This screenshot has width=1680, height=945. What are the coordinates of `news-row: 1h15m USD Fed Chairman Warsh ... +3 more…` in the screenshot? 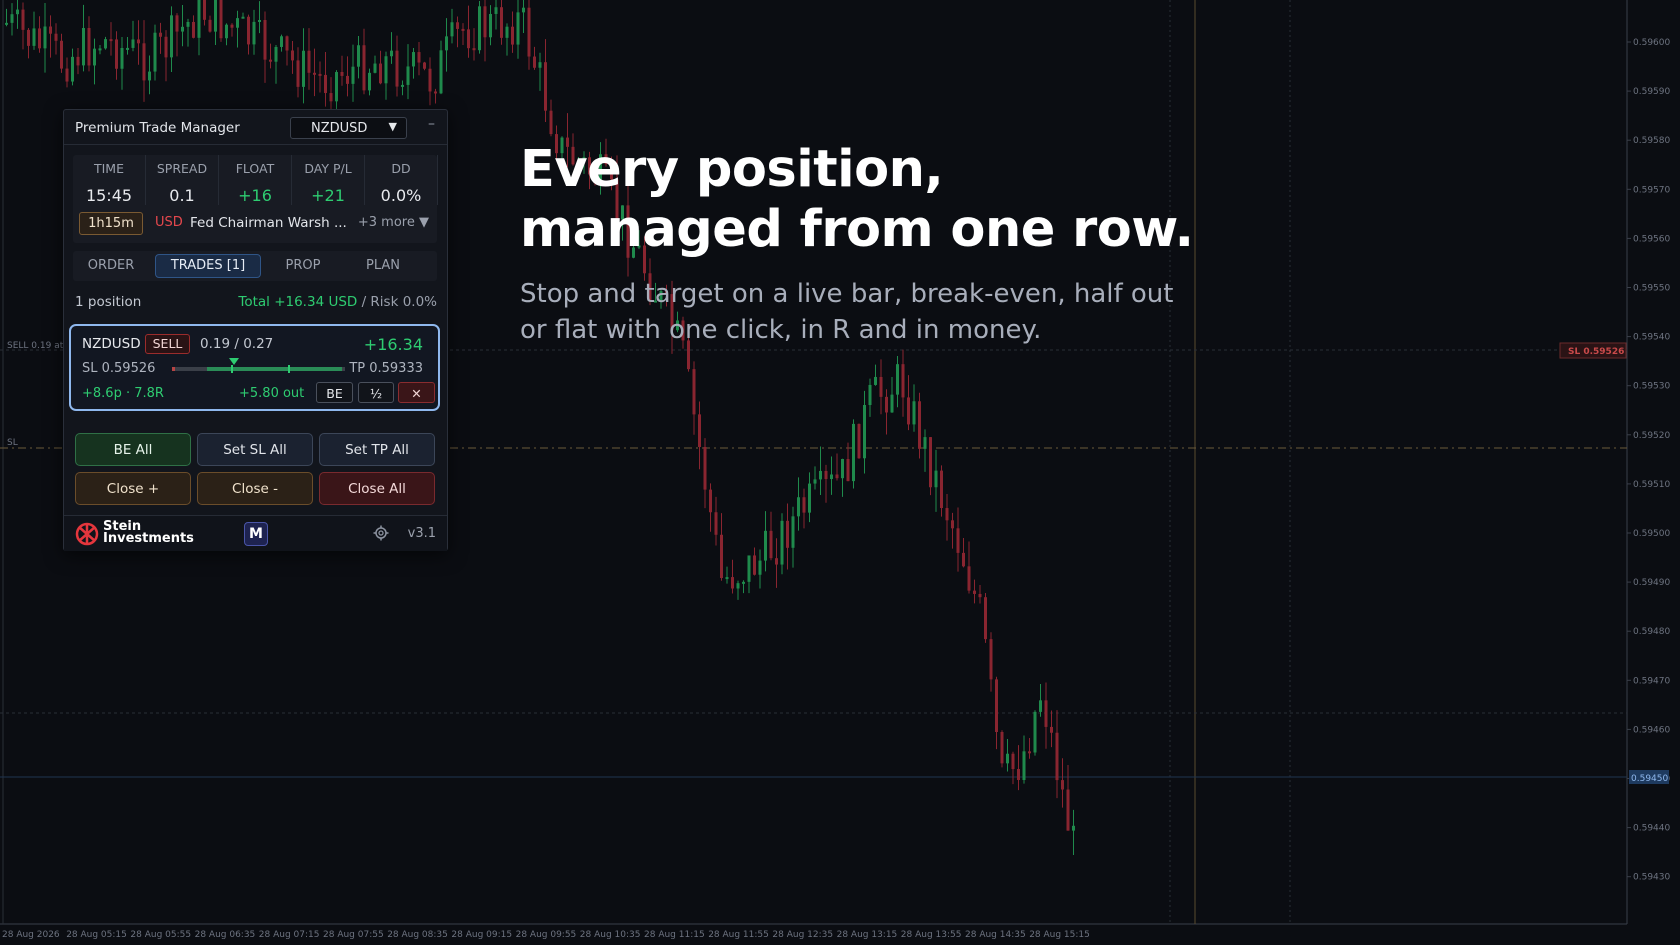 It's located at (255, 223).